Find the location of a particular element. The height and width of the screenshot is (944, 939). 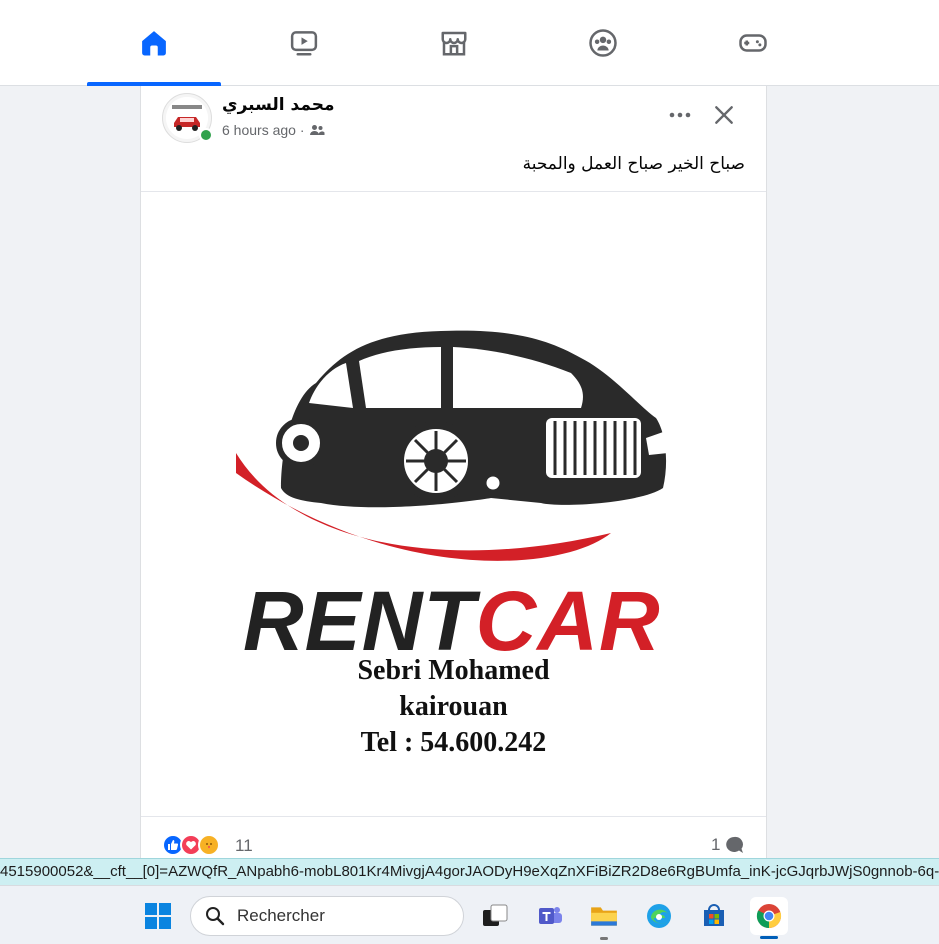

tab-groups is located at coordinates (603, 43).